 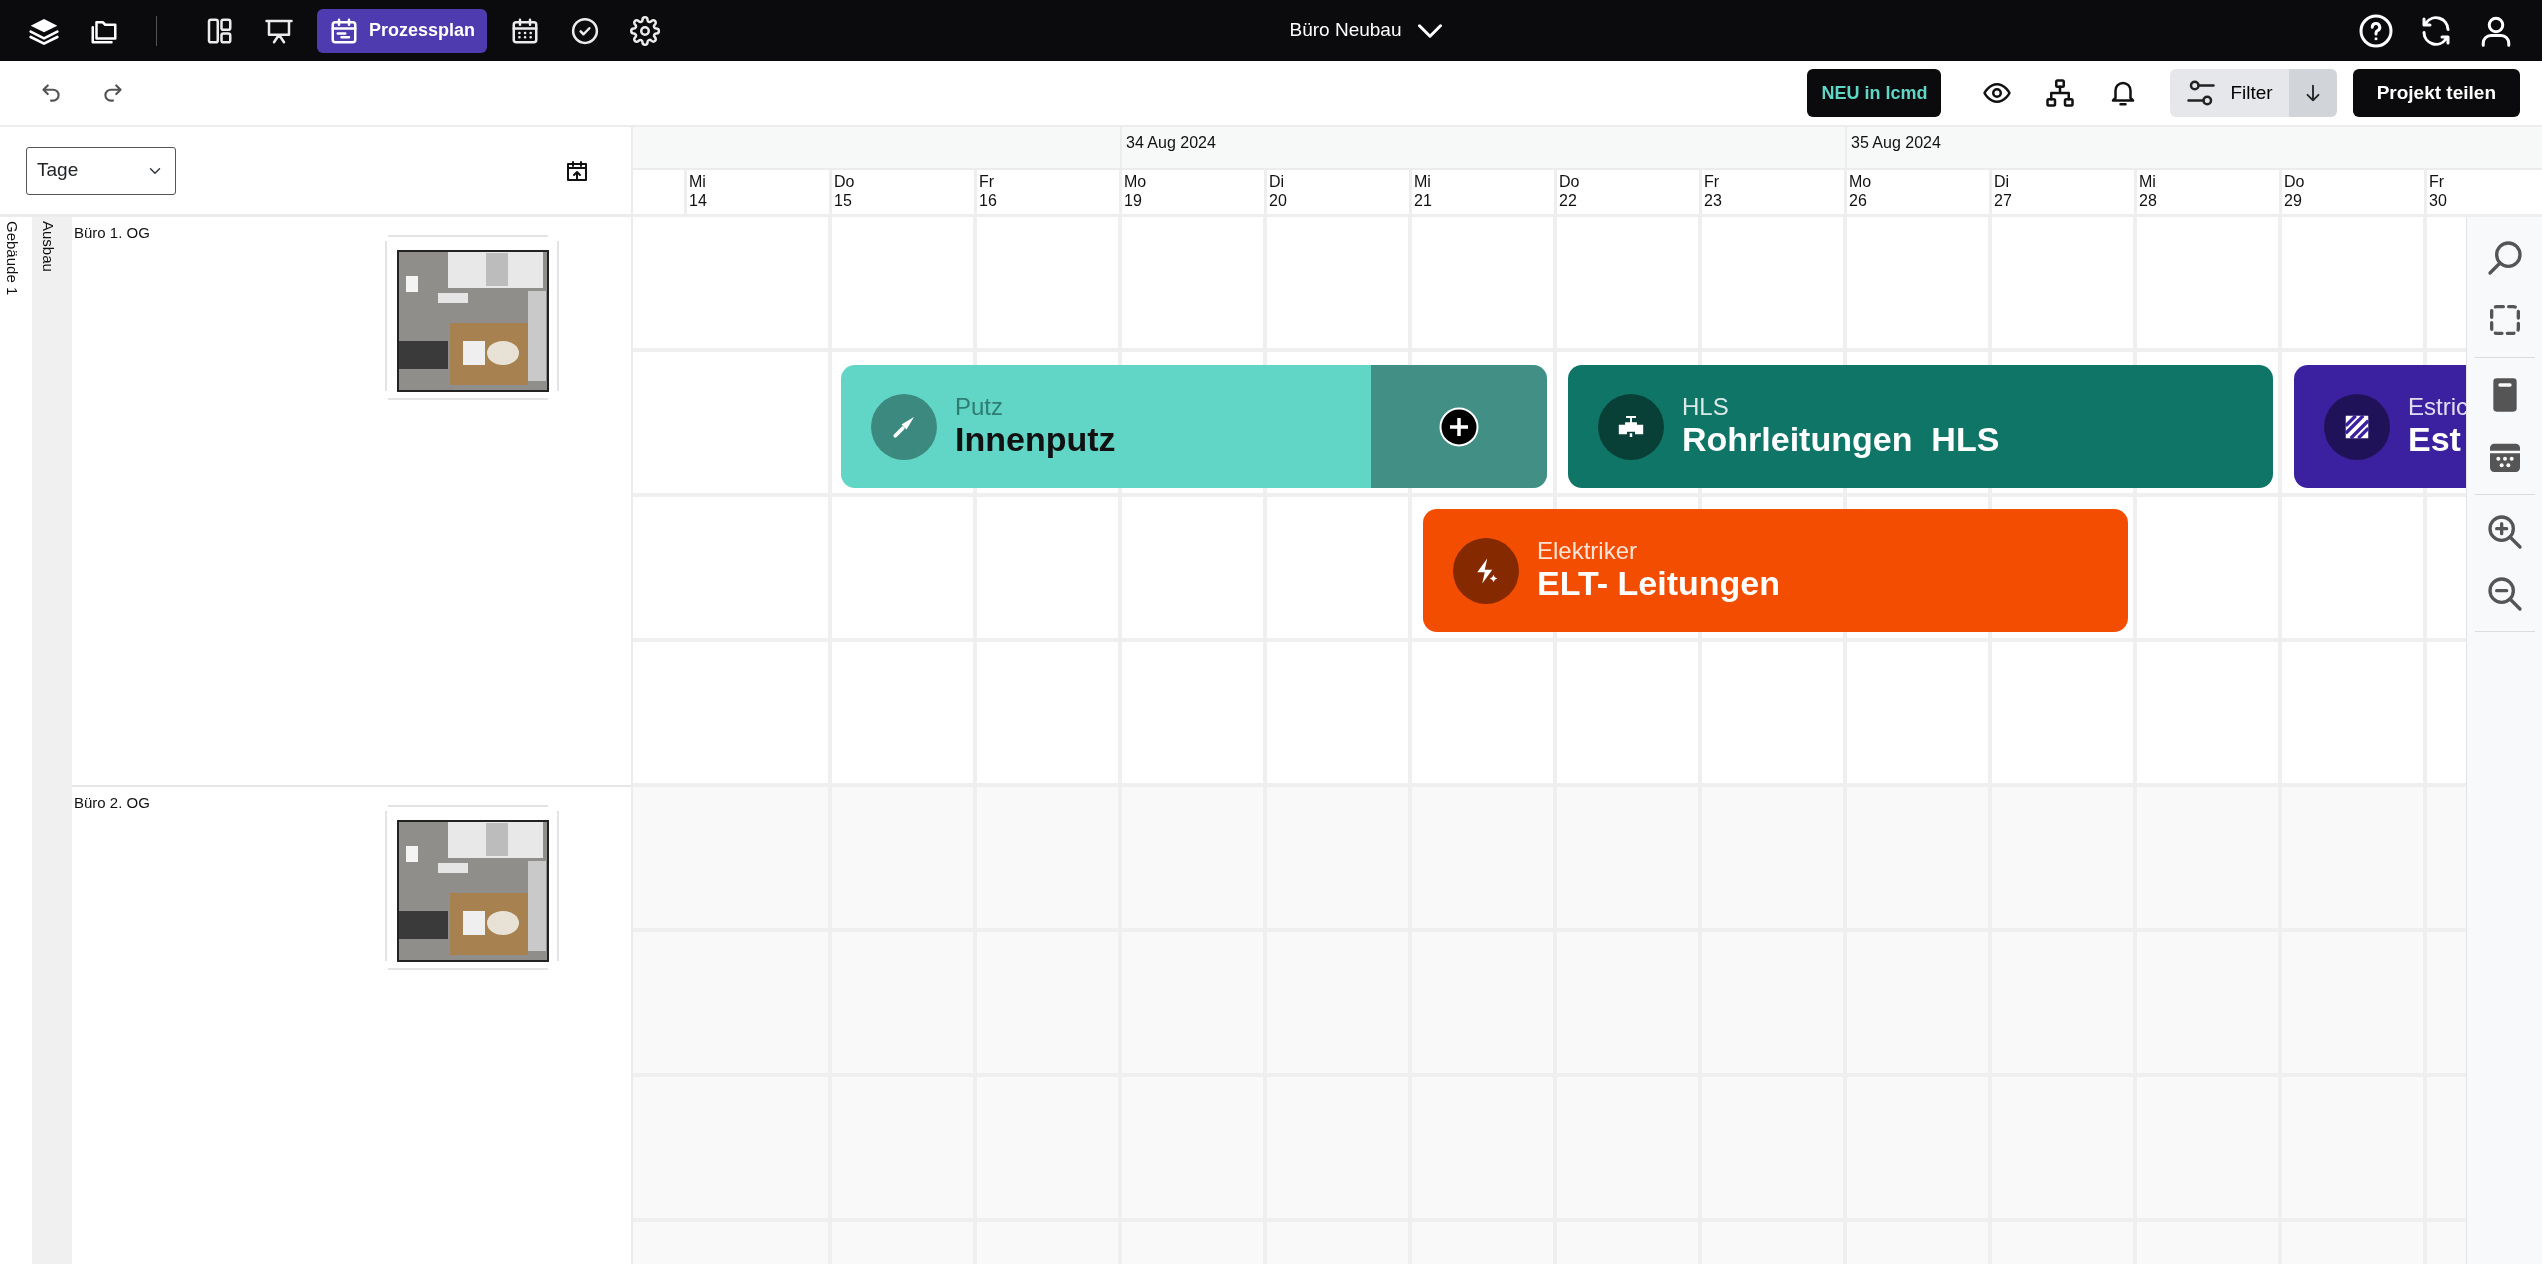 What do you see at coordinates (2293, 201) in the screenshot?
I see `day-label: 29` at bounding box center [2293, 201].